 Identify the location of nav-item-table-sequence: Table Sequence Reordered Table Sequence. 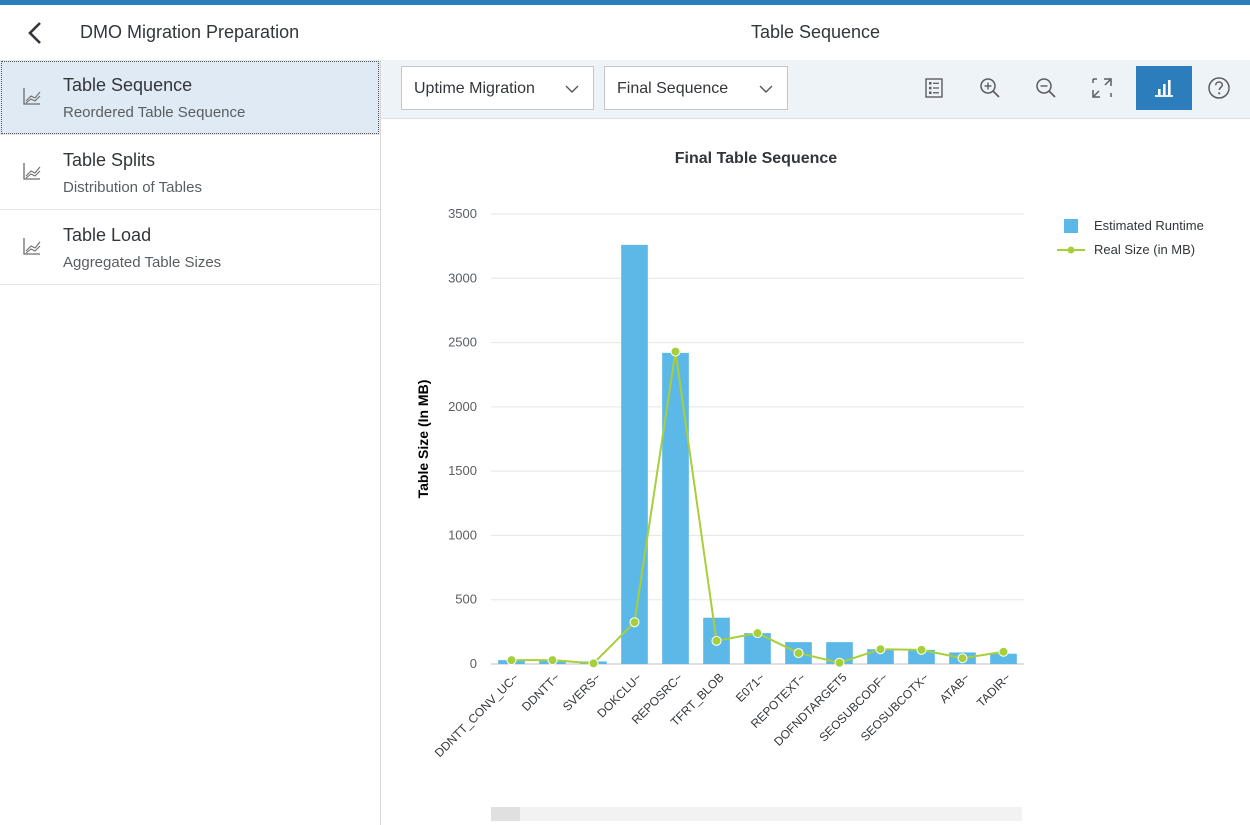
(190, 97).